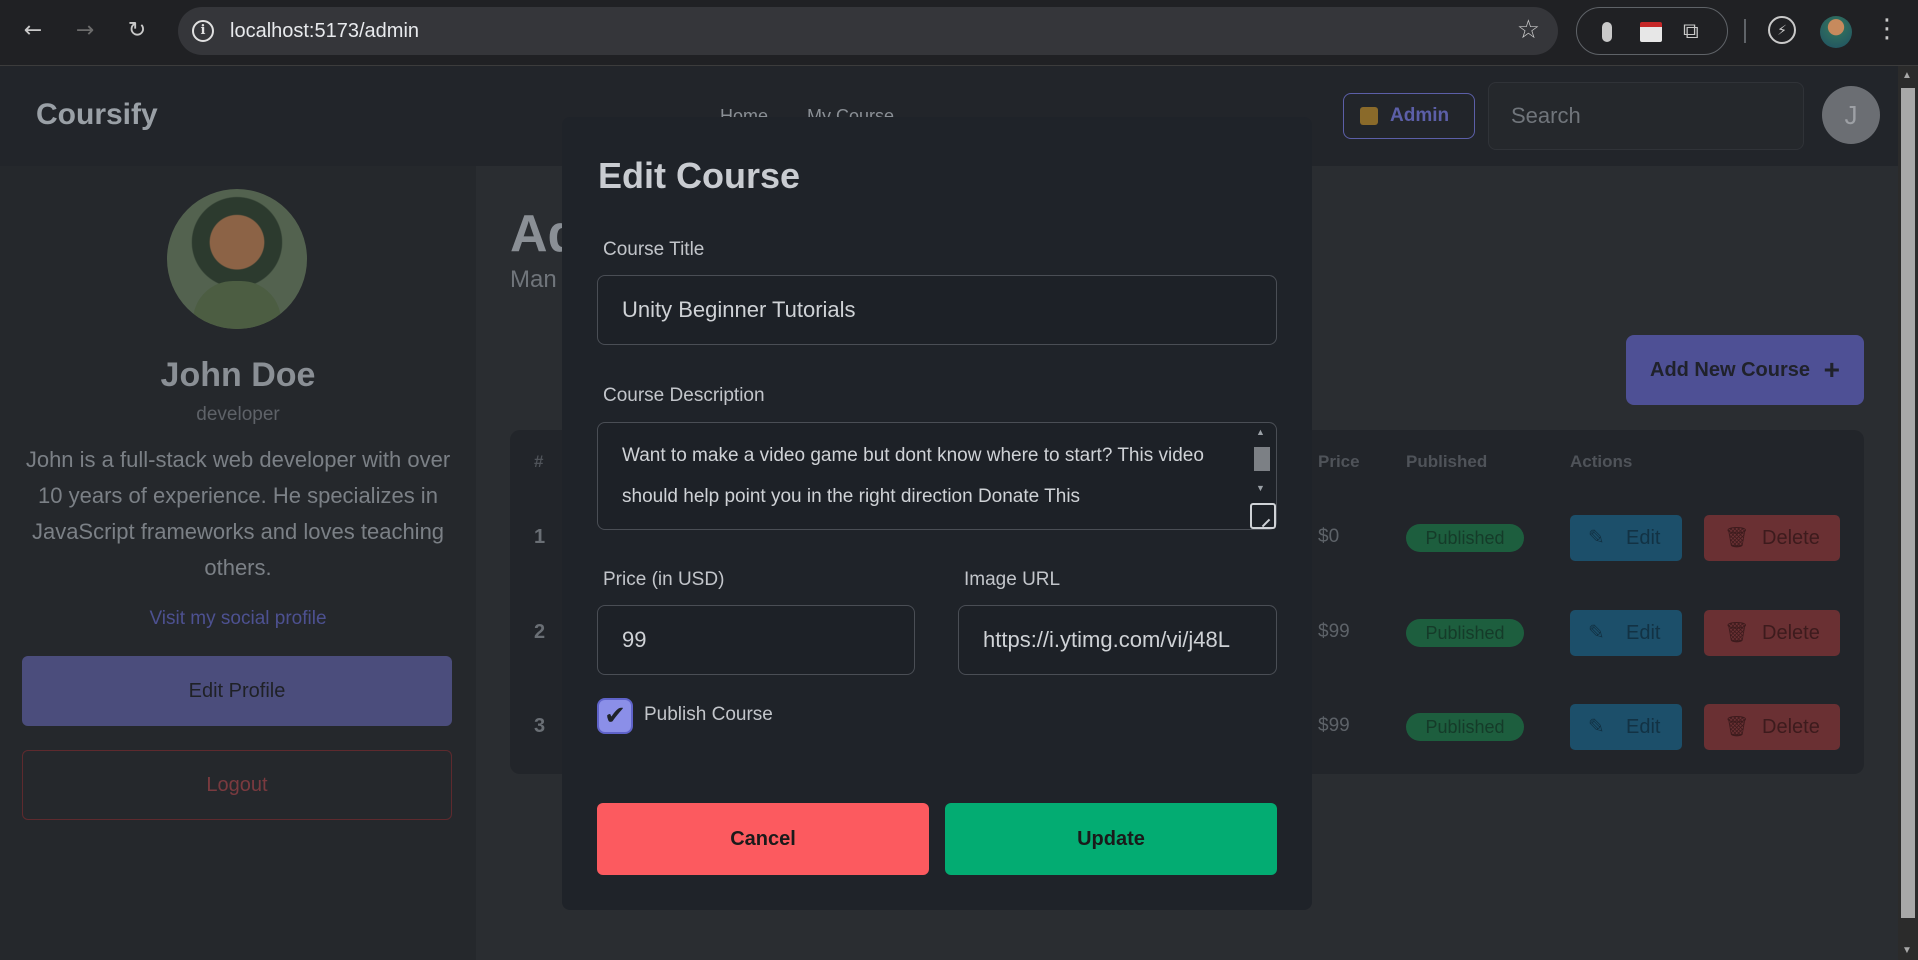  I want to click on scrollbar-thumb, so click(1908, 503).